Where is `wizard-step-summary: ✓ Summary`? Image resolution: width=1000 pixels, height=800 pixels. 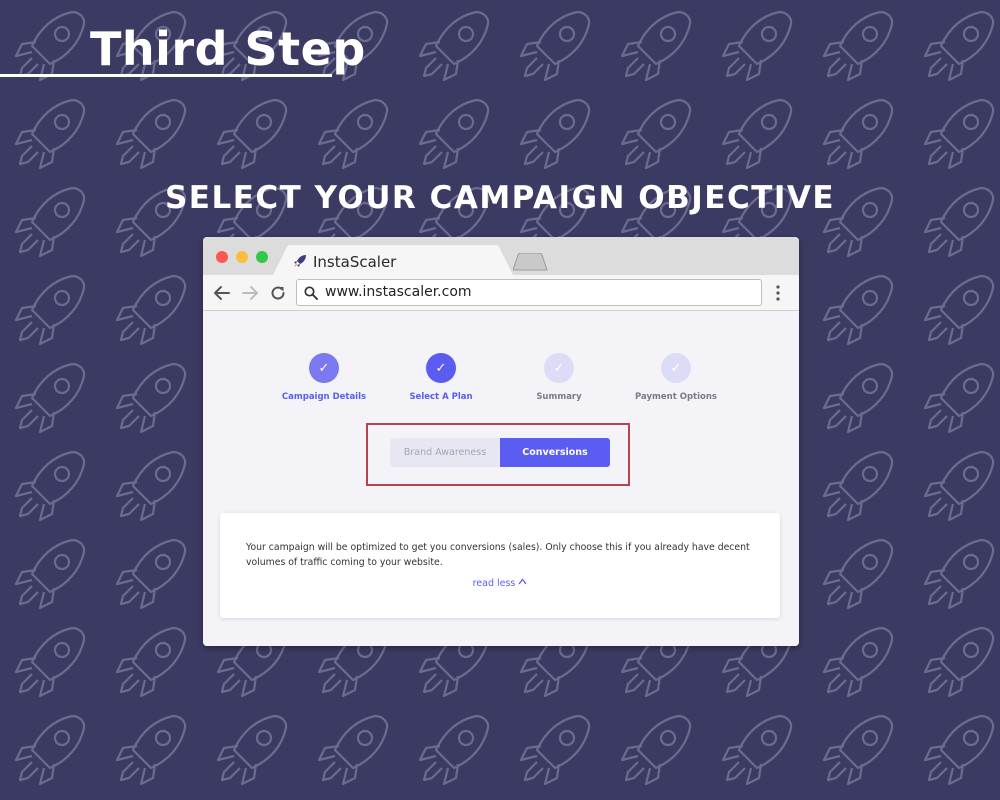
wizard-step-summary: ✓ Summary is located at coordinates (559, 377).